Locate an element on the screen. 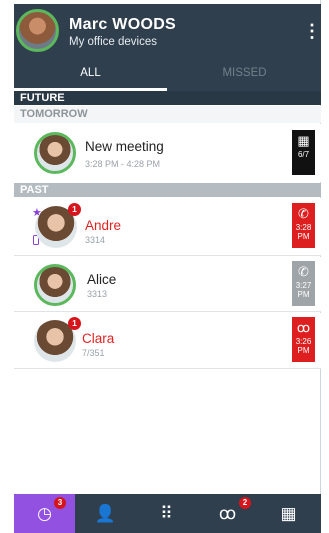  meeting-time: 3:28 PM - 4:28 PM is located at coordinates (123, 164).